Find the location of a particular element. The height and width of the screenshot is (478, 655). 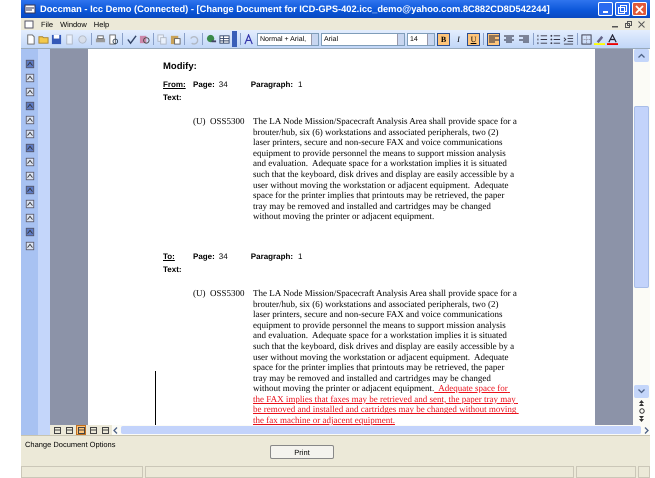

requirement-text: The LA Node Mission/Spacecraft Analysis Area shall provide space for a brouter/hub, six (6) workstations and associated peripherals, two (2) laser printers, secure and non-secure FAX and voice communications equipment to provide personnel the means to support mission analysis and evaluation. Adequate space for a workstation implies it is situated such that the keyboard, disk drives and display are easily accessible by a user without moving the workstation or adjacent equipment. Adequate space for the printer implies that printouts may be retrieved, the paper tray may be removed and installed and cartridges may be changed without moving the printer or adjacent equipment. Adequate space for the FAX implies that faxes may be retrieved and sent, the paper tray may be removed and installed and cartridges may be changed without moving the fax machine or adjacent equipment. is located at coordinates (385, 356).